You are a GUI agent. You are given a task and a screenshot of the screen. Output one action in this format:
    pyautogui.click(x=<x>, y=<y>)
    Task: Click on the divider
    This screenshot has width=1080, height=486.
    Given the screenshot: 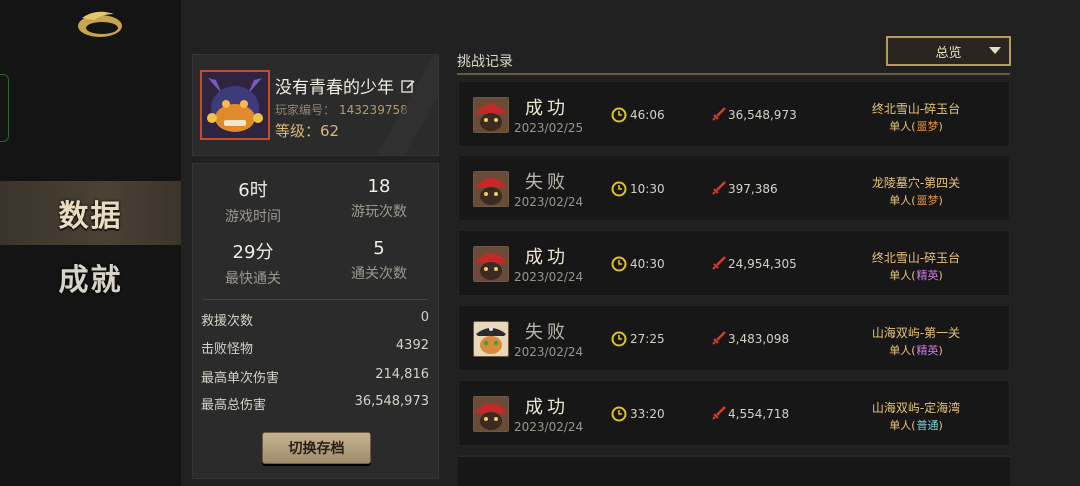 What is the action you would take?
    pyautogui.click(x=315, y=299)
    